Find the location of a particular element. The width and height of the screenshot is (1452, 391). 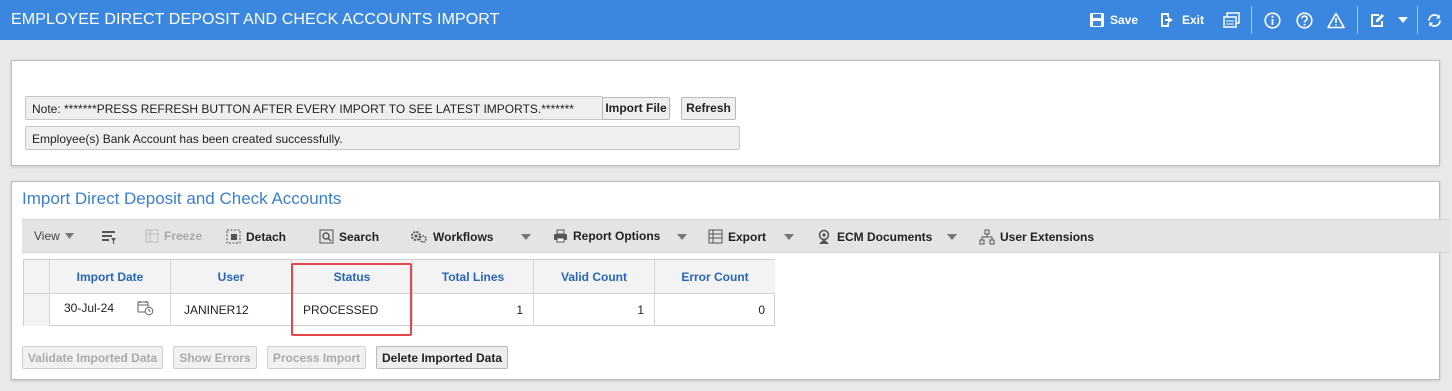

row-selector-header is located at coordinates (37, 277).